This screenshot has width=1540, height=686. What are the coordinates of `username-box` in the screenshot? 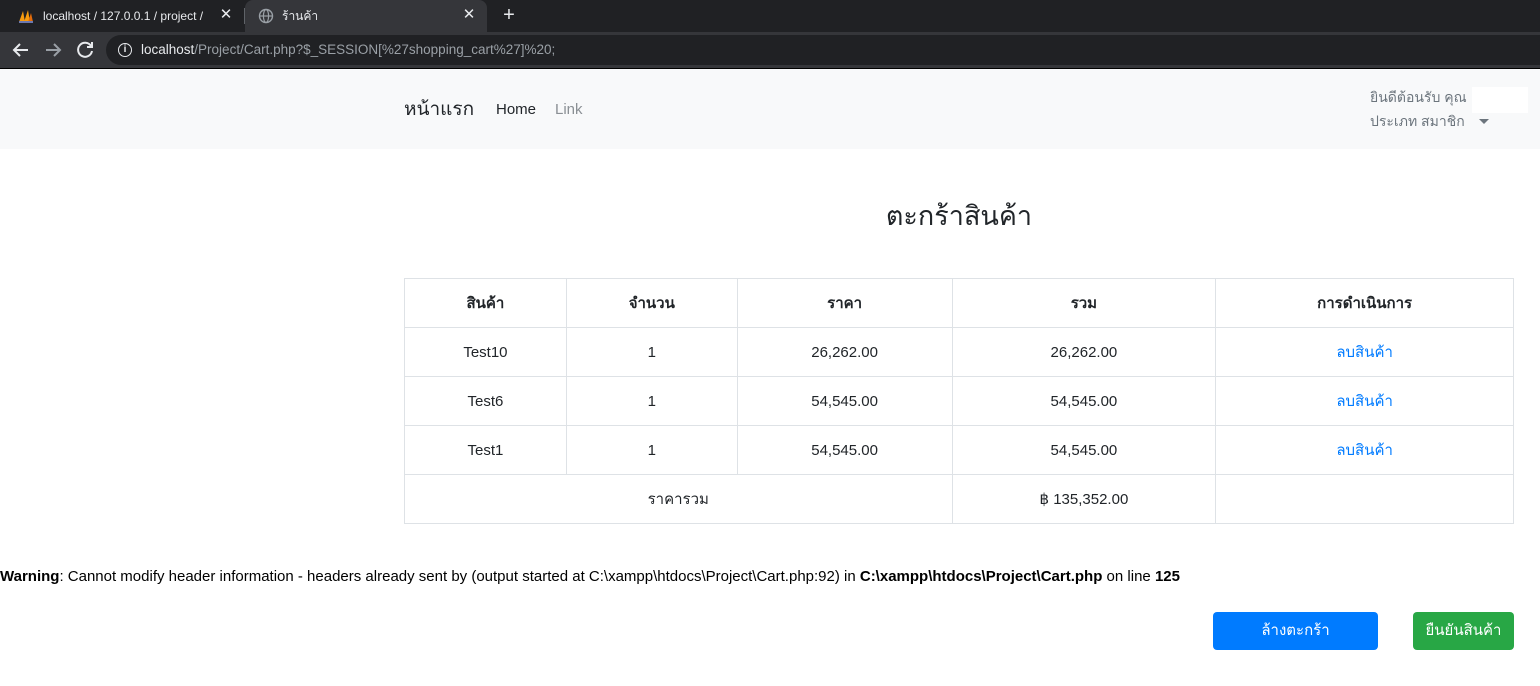 It's located at (1500, 100).